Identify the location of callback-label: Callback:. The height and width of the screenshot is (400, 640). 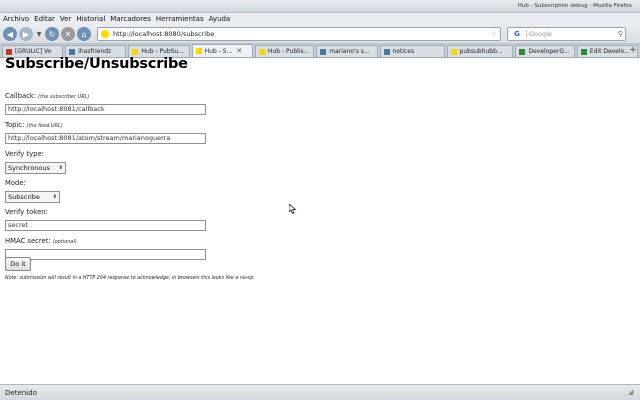
(21, 96).